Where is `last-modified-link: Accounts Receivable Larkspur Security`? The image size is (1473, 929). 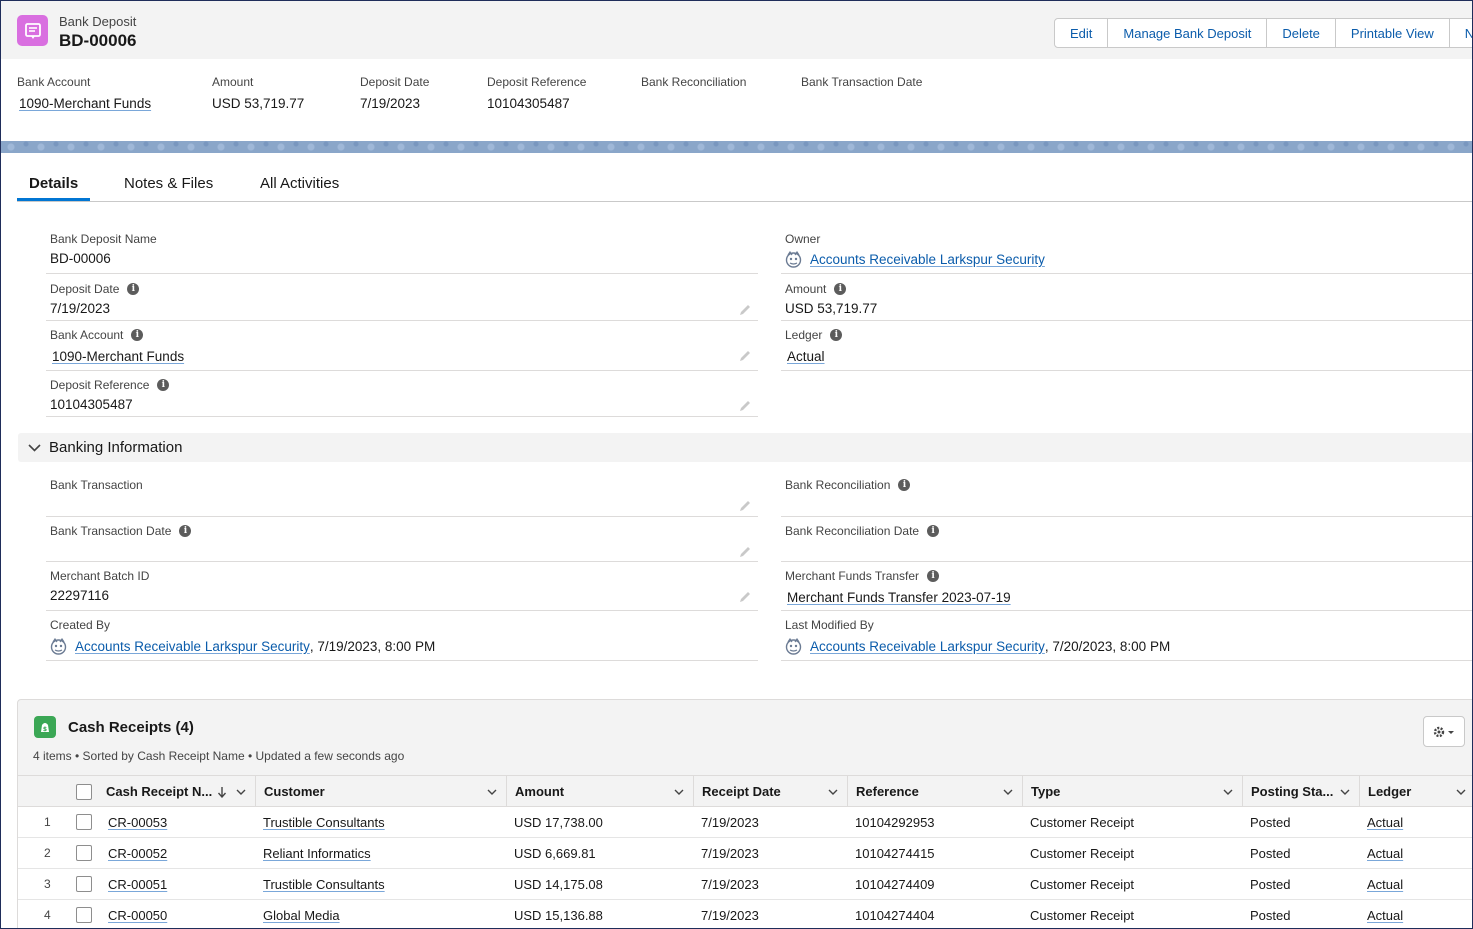 last-modified-link: Accounts Receivable Larkspur Security is located at coordinates (927, 646).